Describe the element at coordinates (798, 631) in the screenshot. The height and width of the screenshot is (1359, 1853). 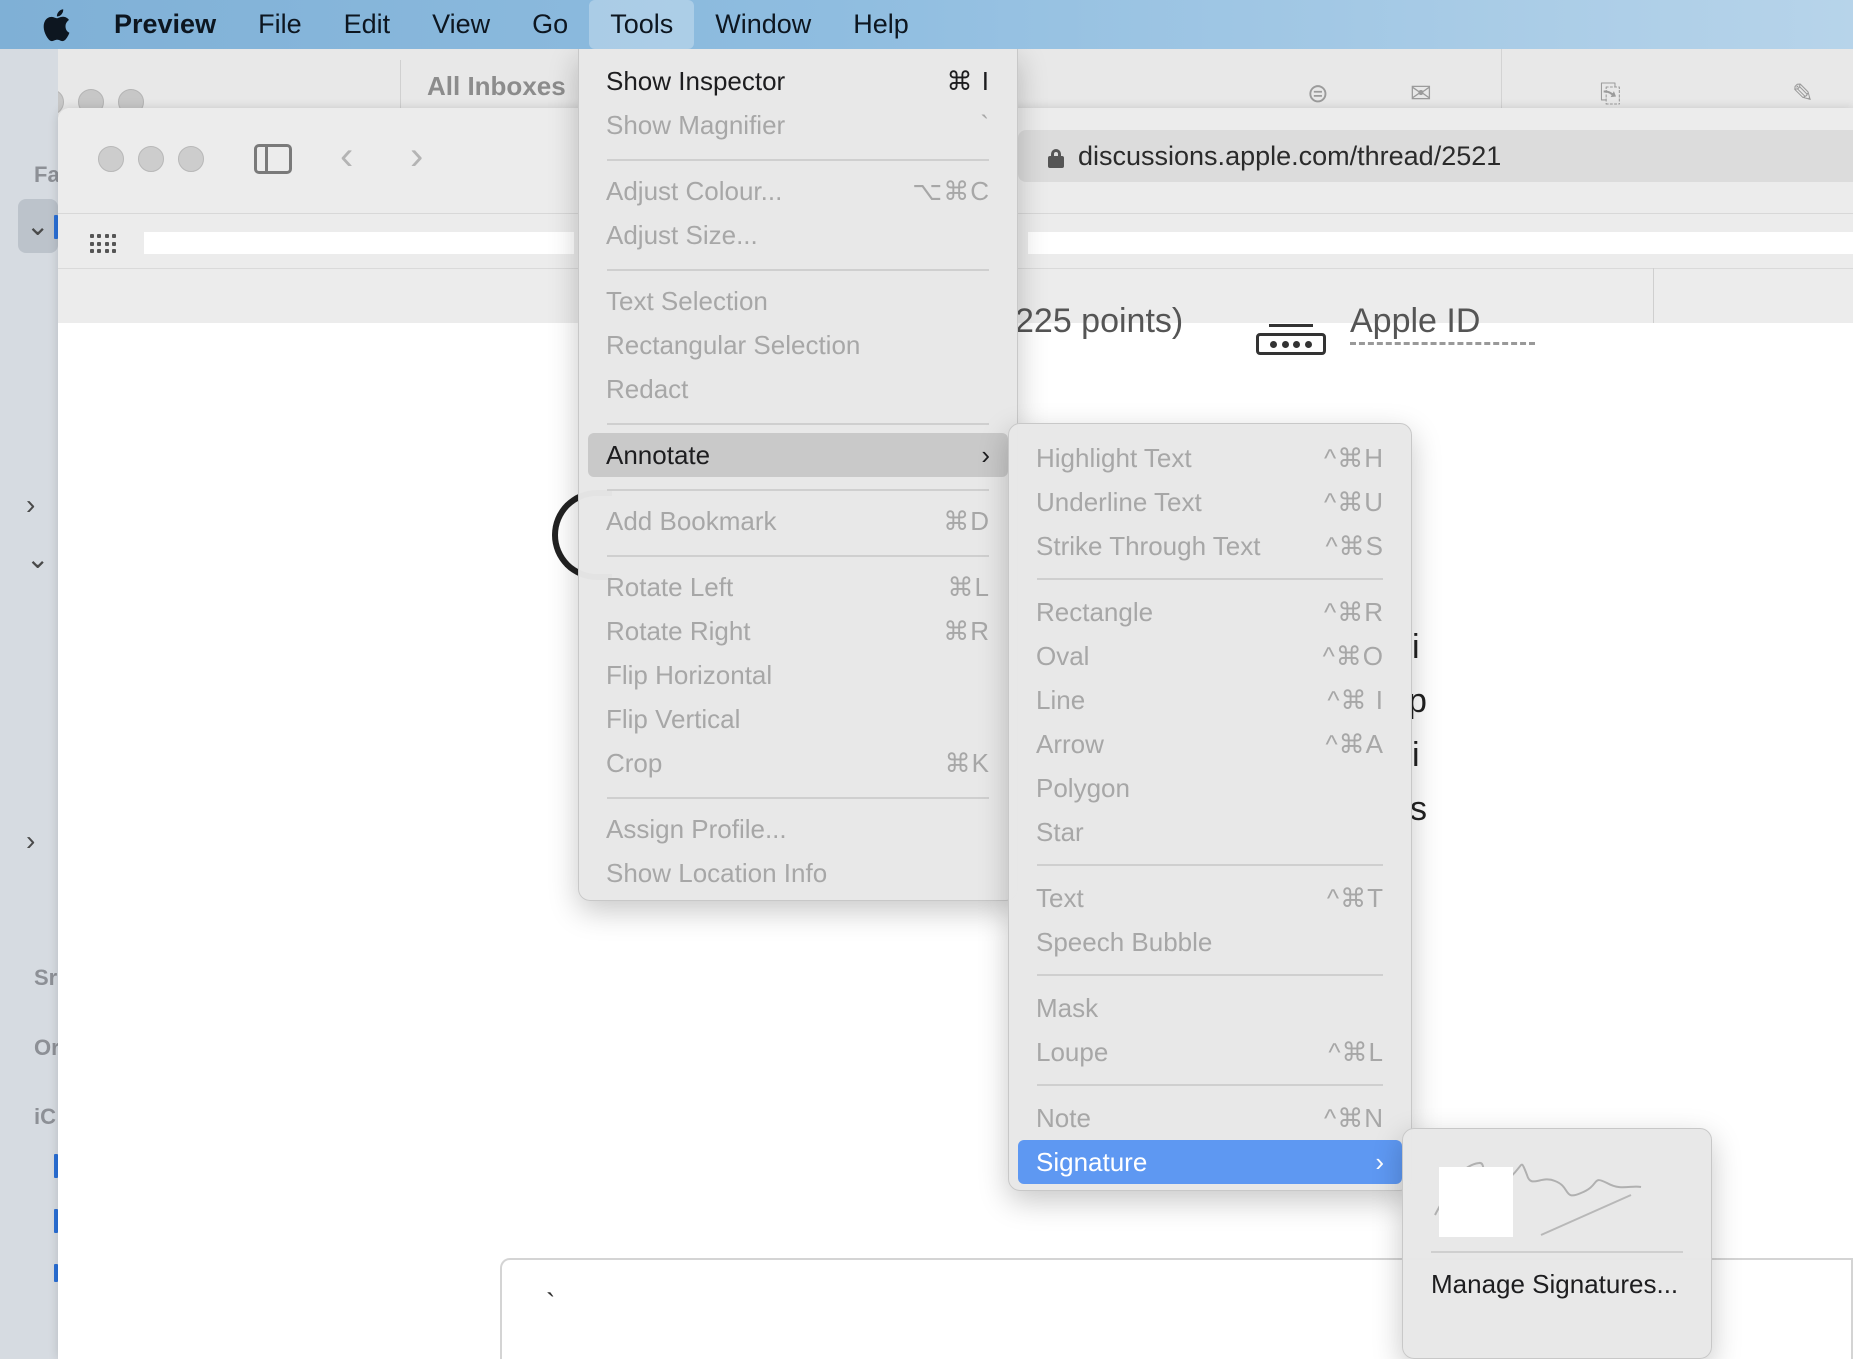
I see `menu-item-rotate-right: Rotate Right ⌘R` at that location.